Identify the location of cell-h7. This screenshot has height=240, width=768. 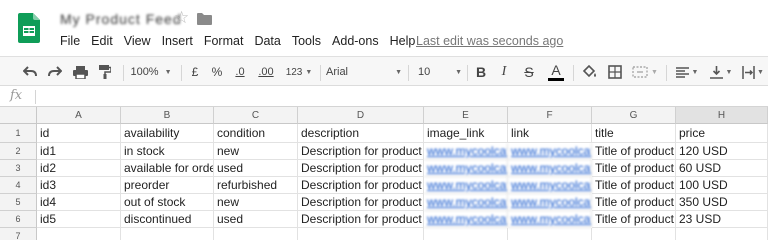
(722, 234).